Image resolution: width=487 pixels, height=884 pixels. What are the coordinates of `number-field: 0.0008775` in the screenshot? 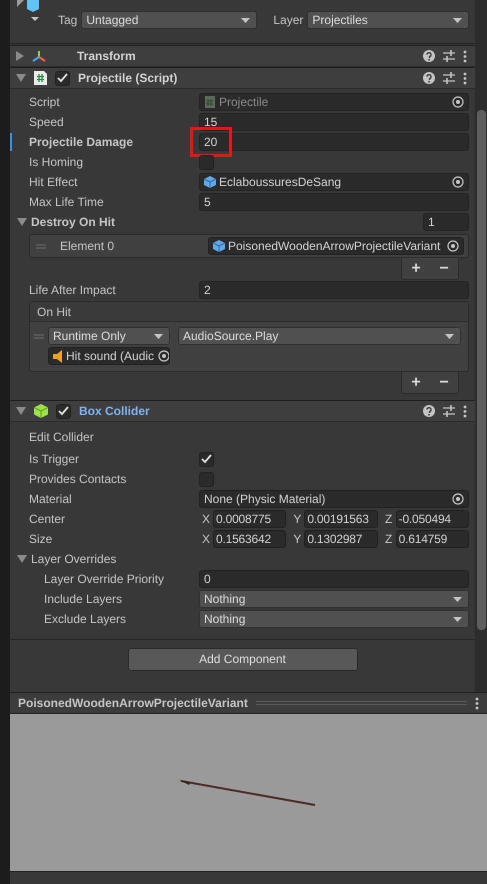 It's located at (249, 519).